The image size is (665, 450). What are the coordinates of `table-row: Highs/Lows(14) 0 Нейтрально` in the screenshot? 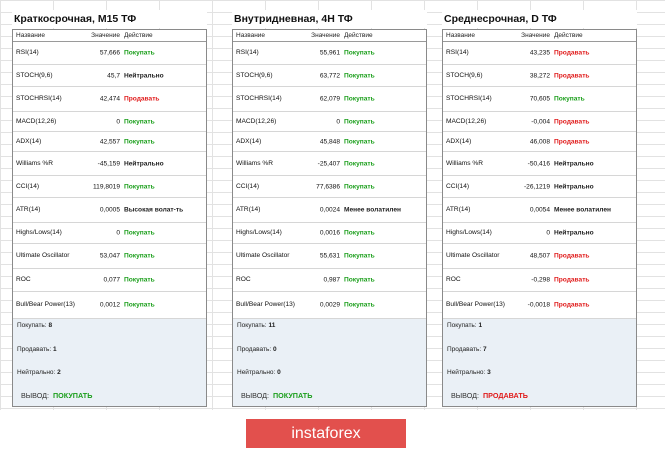 It's located at (539, 233).